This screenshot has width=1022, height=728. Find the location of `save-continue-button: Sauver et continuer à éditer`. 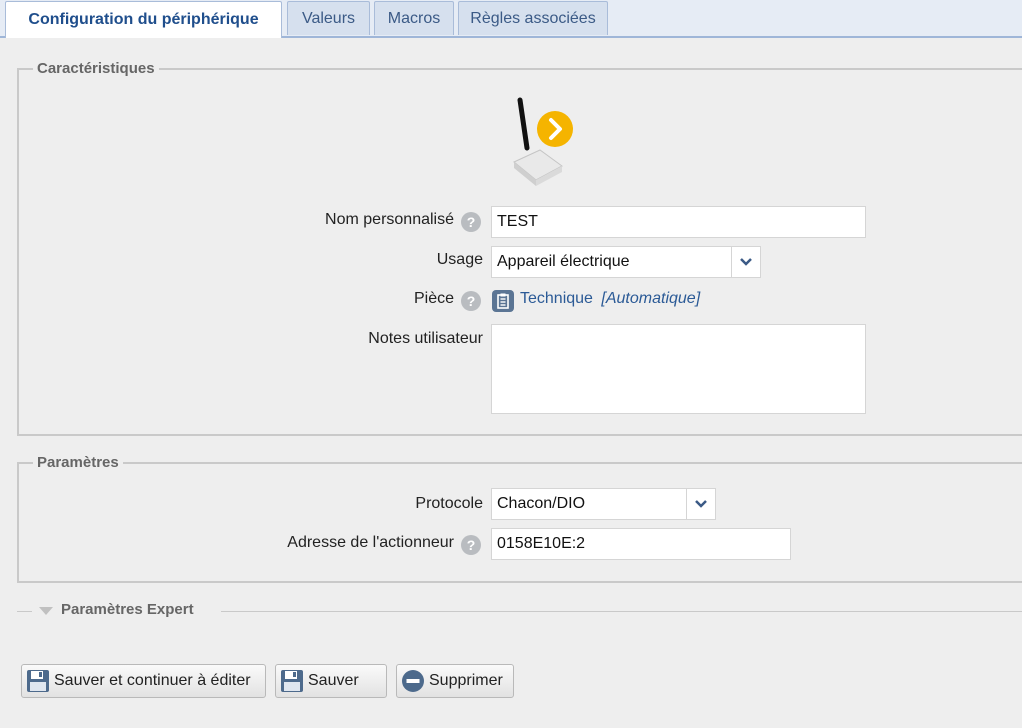

save-continue-button: Sauver et continuer à éditer is located at coordinates (143, 681).